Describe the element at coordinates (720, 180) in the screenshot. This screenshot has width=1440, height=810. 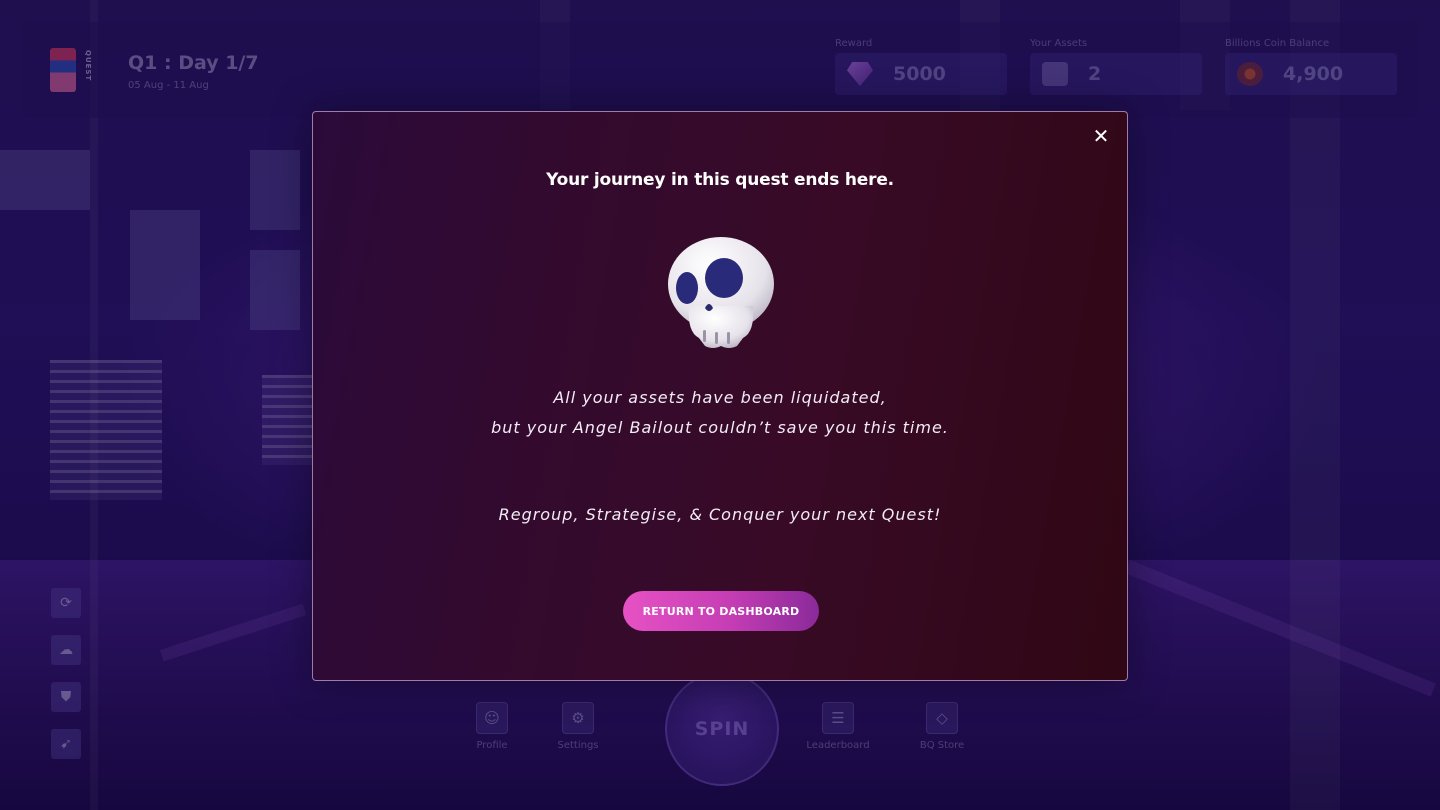
I see `modal-title: Your journey in this quest ends here.` at that location.